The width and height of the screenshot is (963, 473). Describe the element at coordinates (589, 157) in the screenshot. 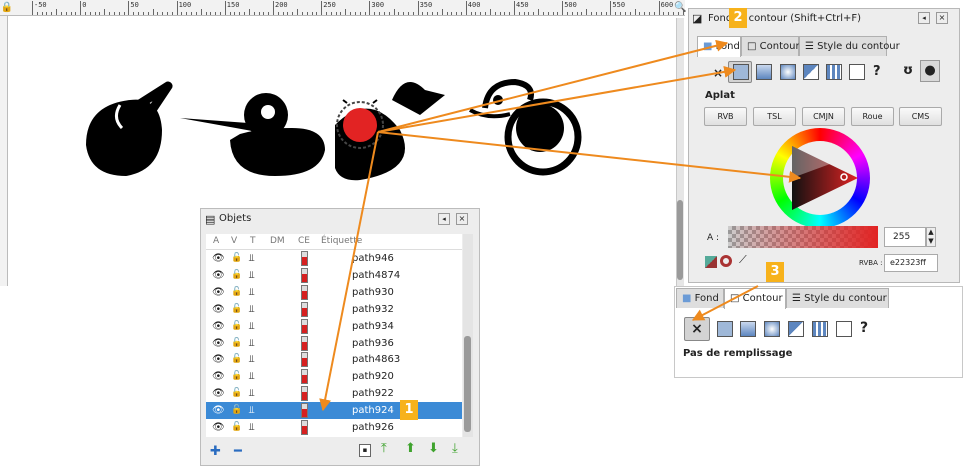

I see `arrow-to-color-wheel` at that location.